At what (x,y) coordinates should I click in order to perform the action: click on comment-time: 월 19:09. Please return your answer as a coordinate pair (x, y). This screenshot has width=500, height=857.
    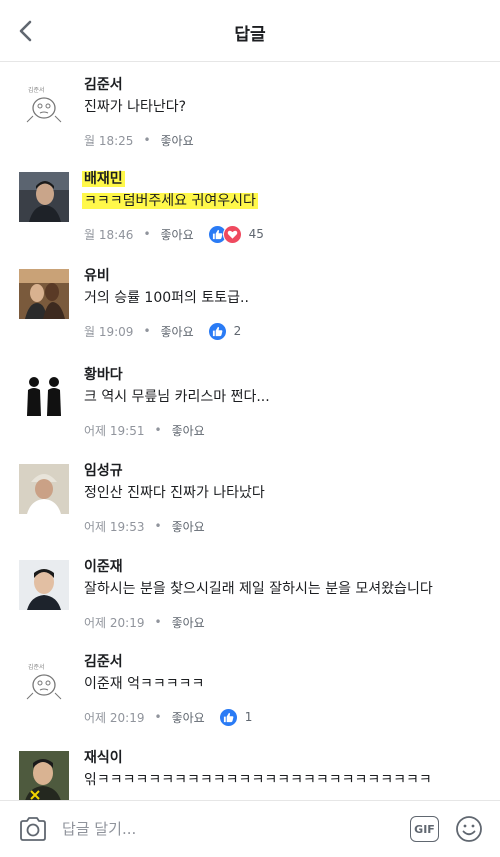
    Looking at the image, I should click on (109, 331).